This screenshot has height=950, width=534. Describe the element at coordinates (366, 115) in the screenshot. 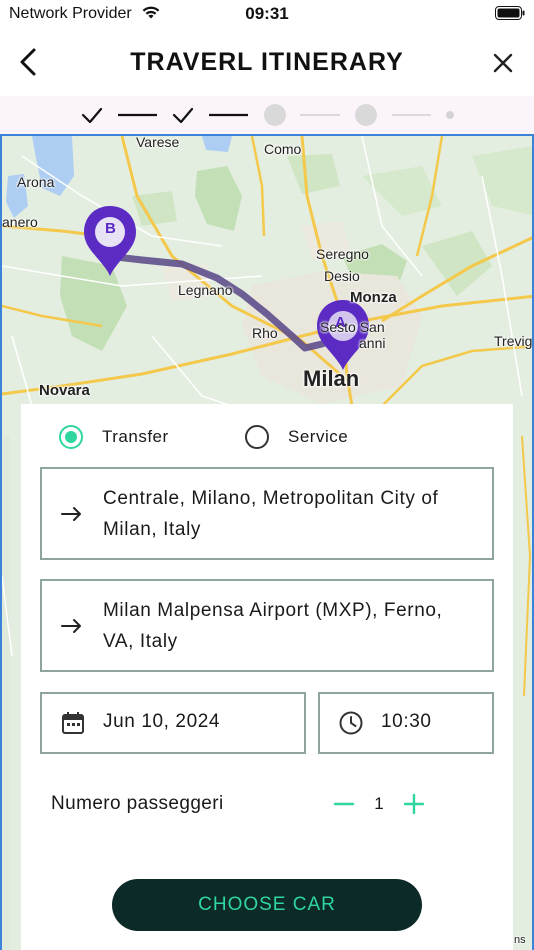

I see `step-4-dot` at that location.